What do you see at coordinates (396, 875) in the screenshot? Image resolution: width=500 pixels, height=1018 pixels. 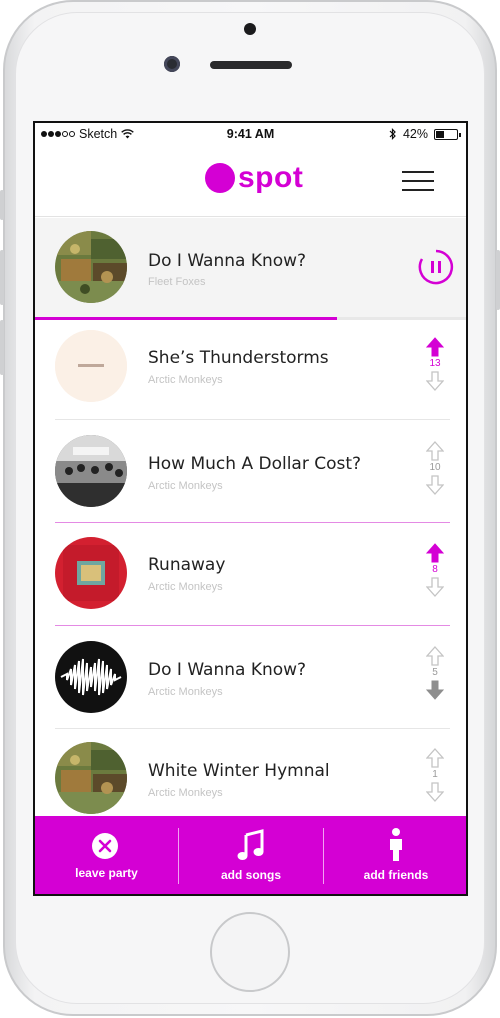 I see `tab-label: add friends` at bounding box center [396, 875].